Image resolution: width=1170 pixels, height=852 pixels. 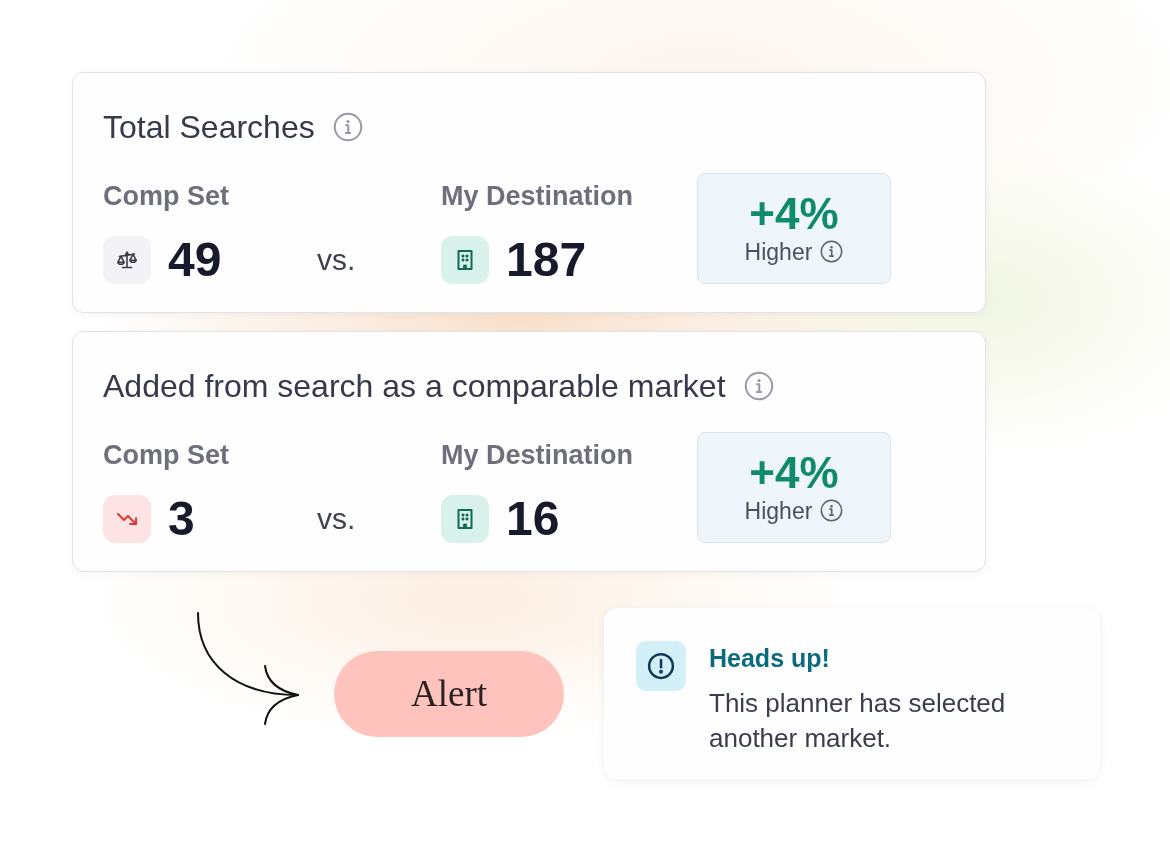 I want to click on notice-message: This planner has selected another market., so click(x=858, y=721).